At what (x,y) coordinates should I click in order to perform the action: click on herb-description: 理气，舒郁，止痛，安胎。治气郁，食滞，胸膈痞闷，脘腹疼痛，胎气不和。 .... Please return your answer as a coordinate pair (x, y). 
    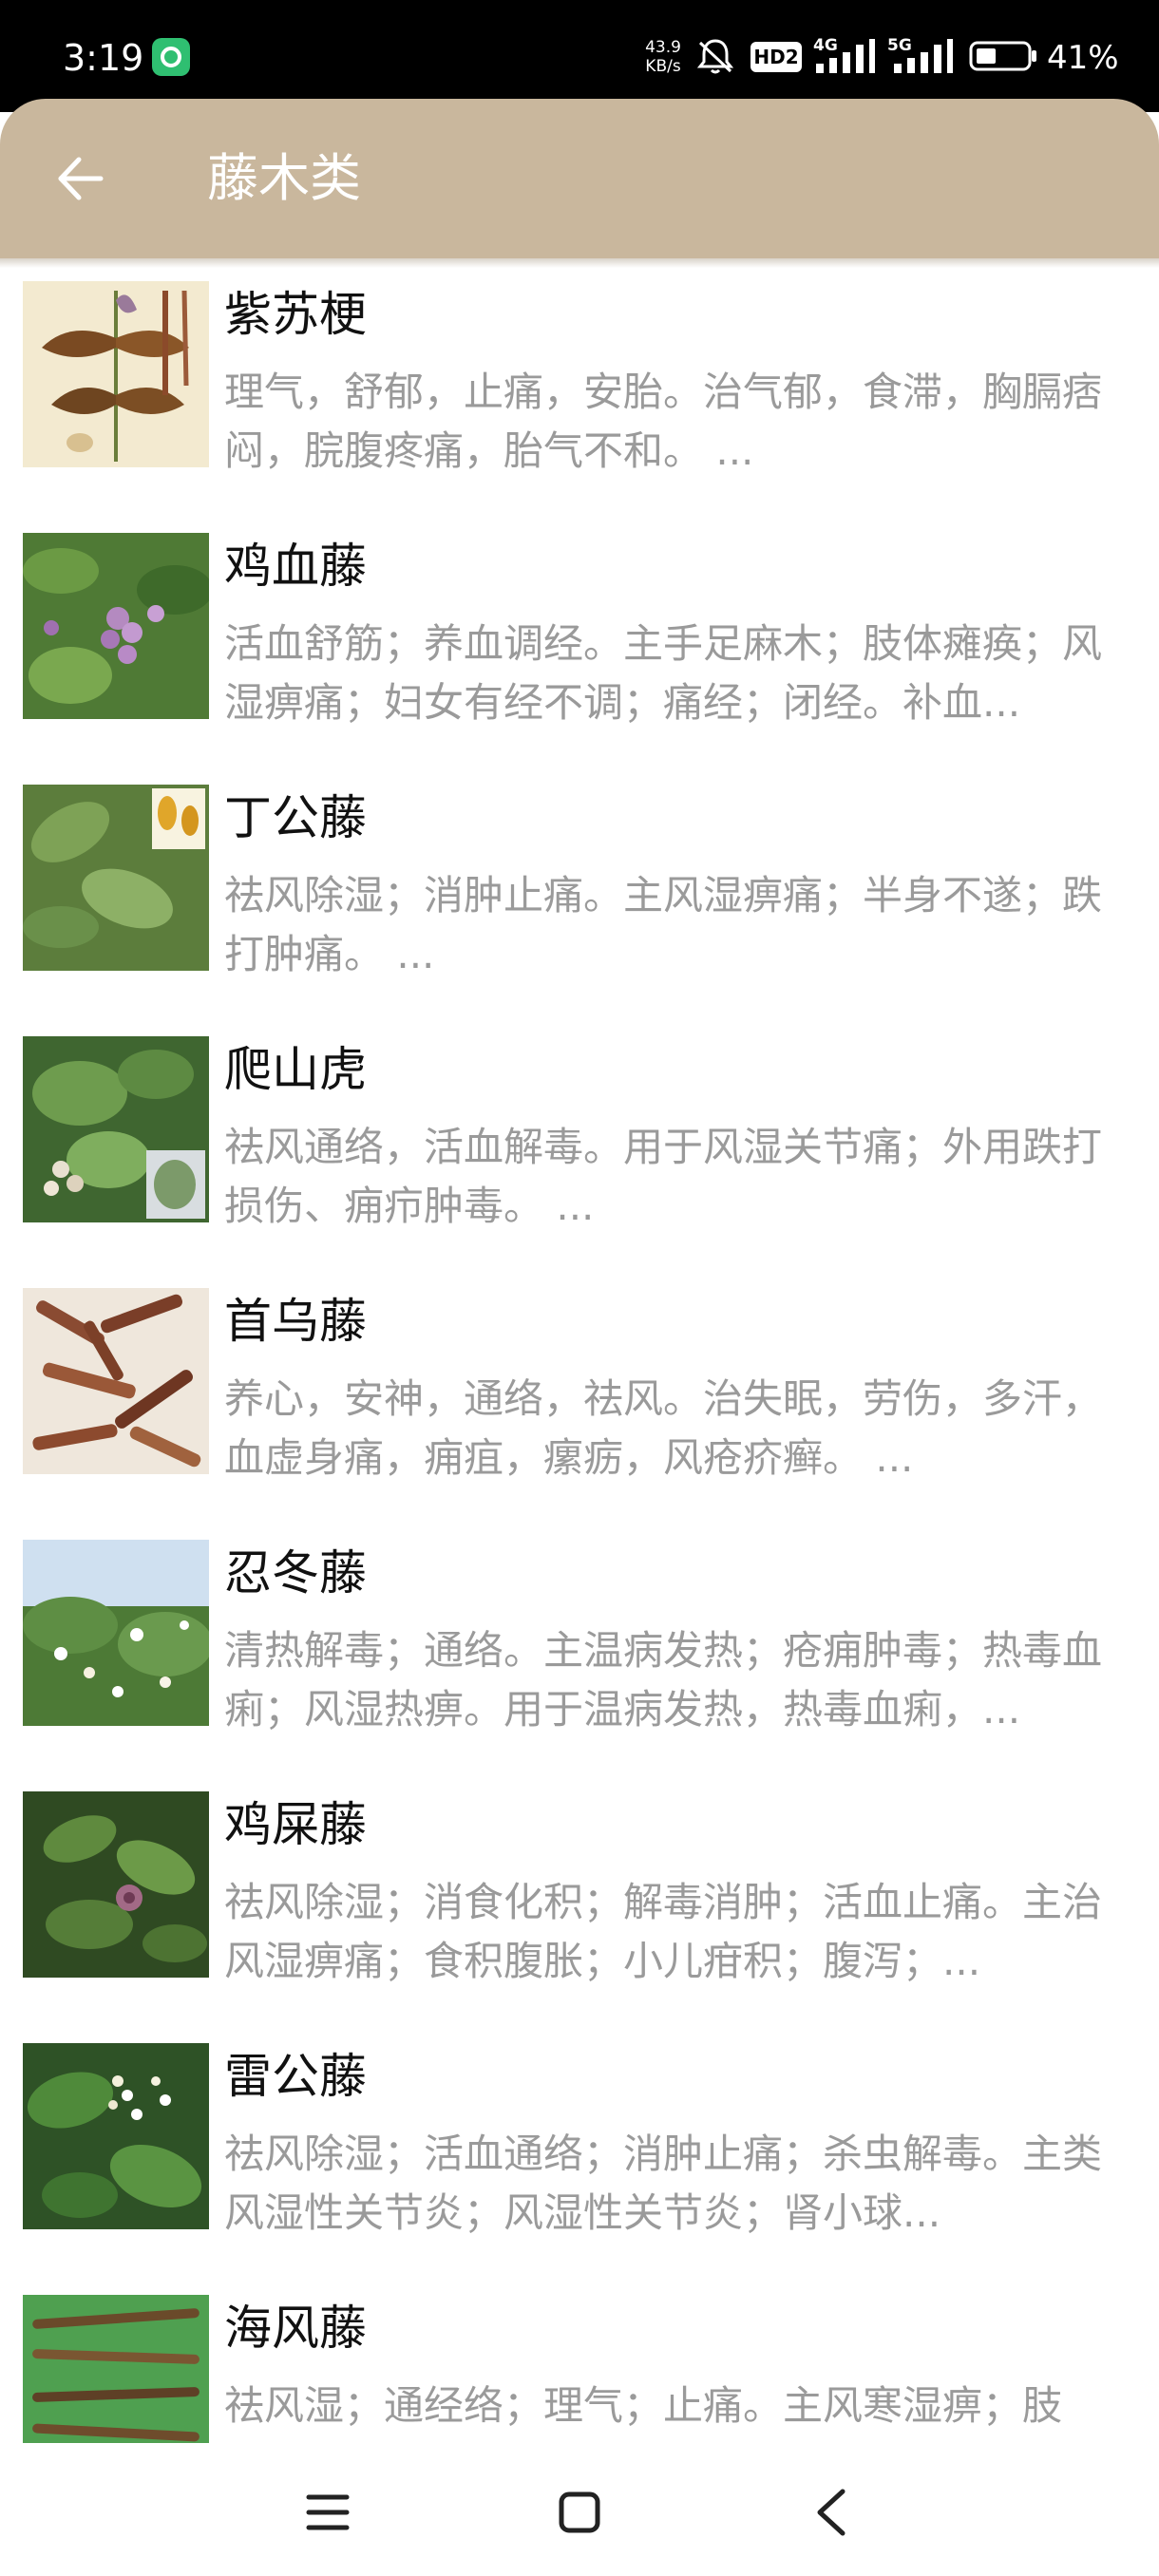
    Looking at the image, I should click on (663, 421).